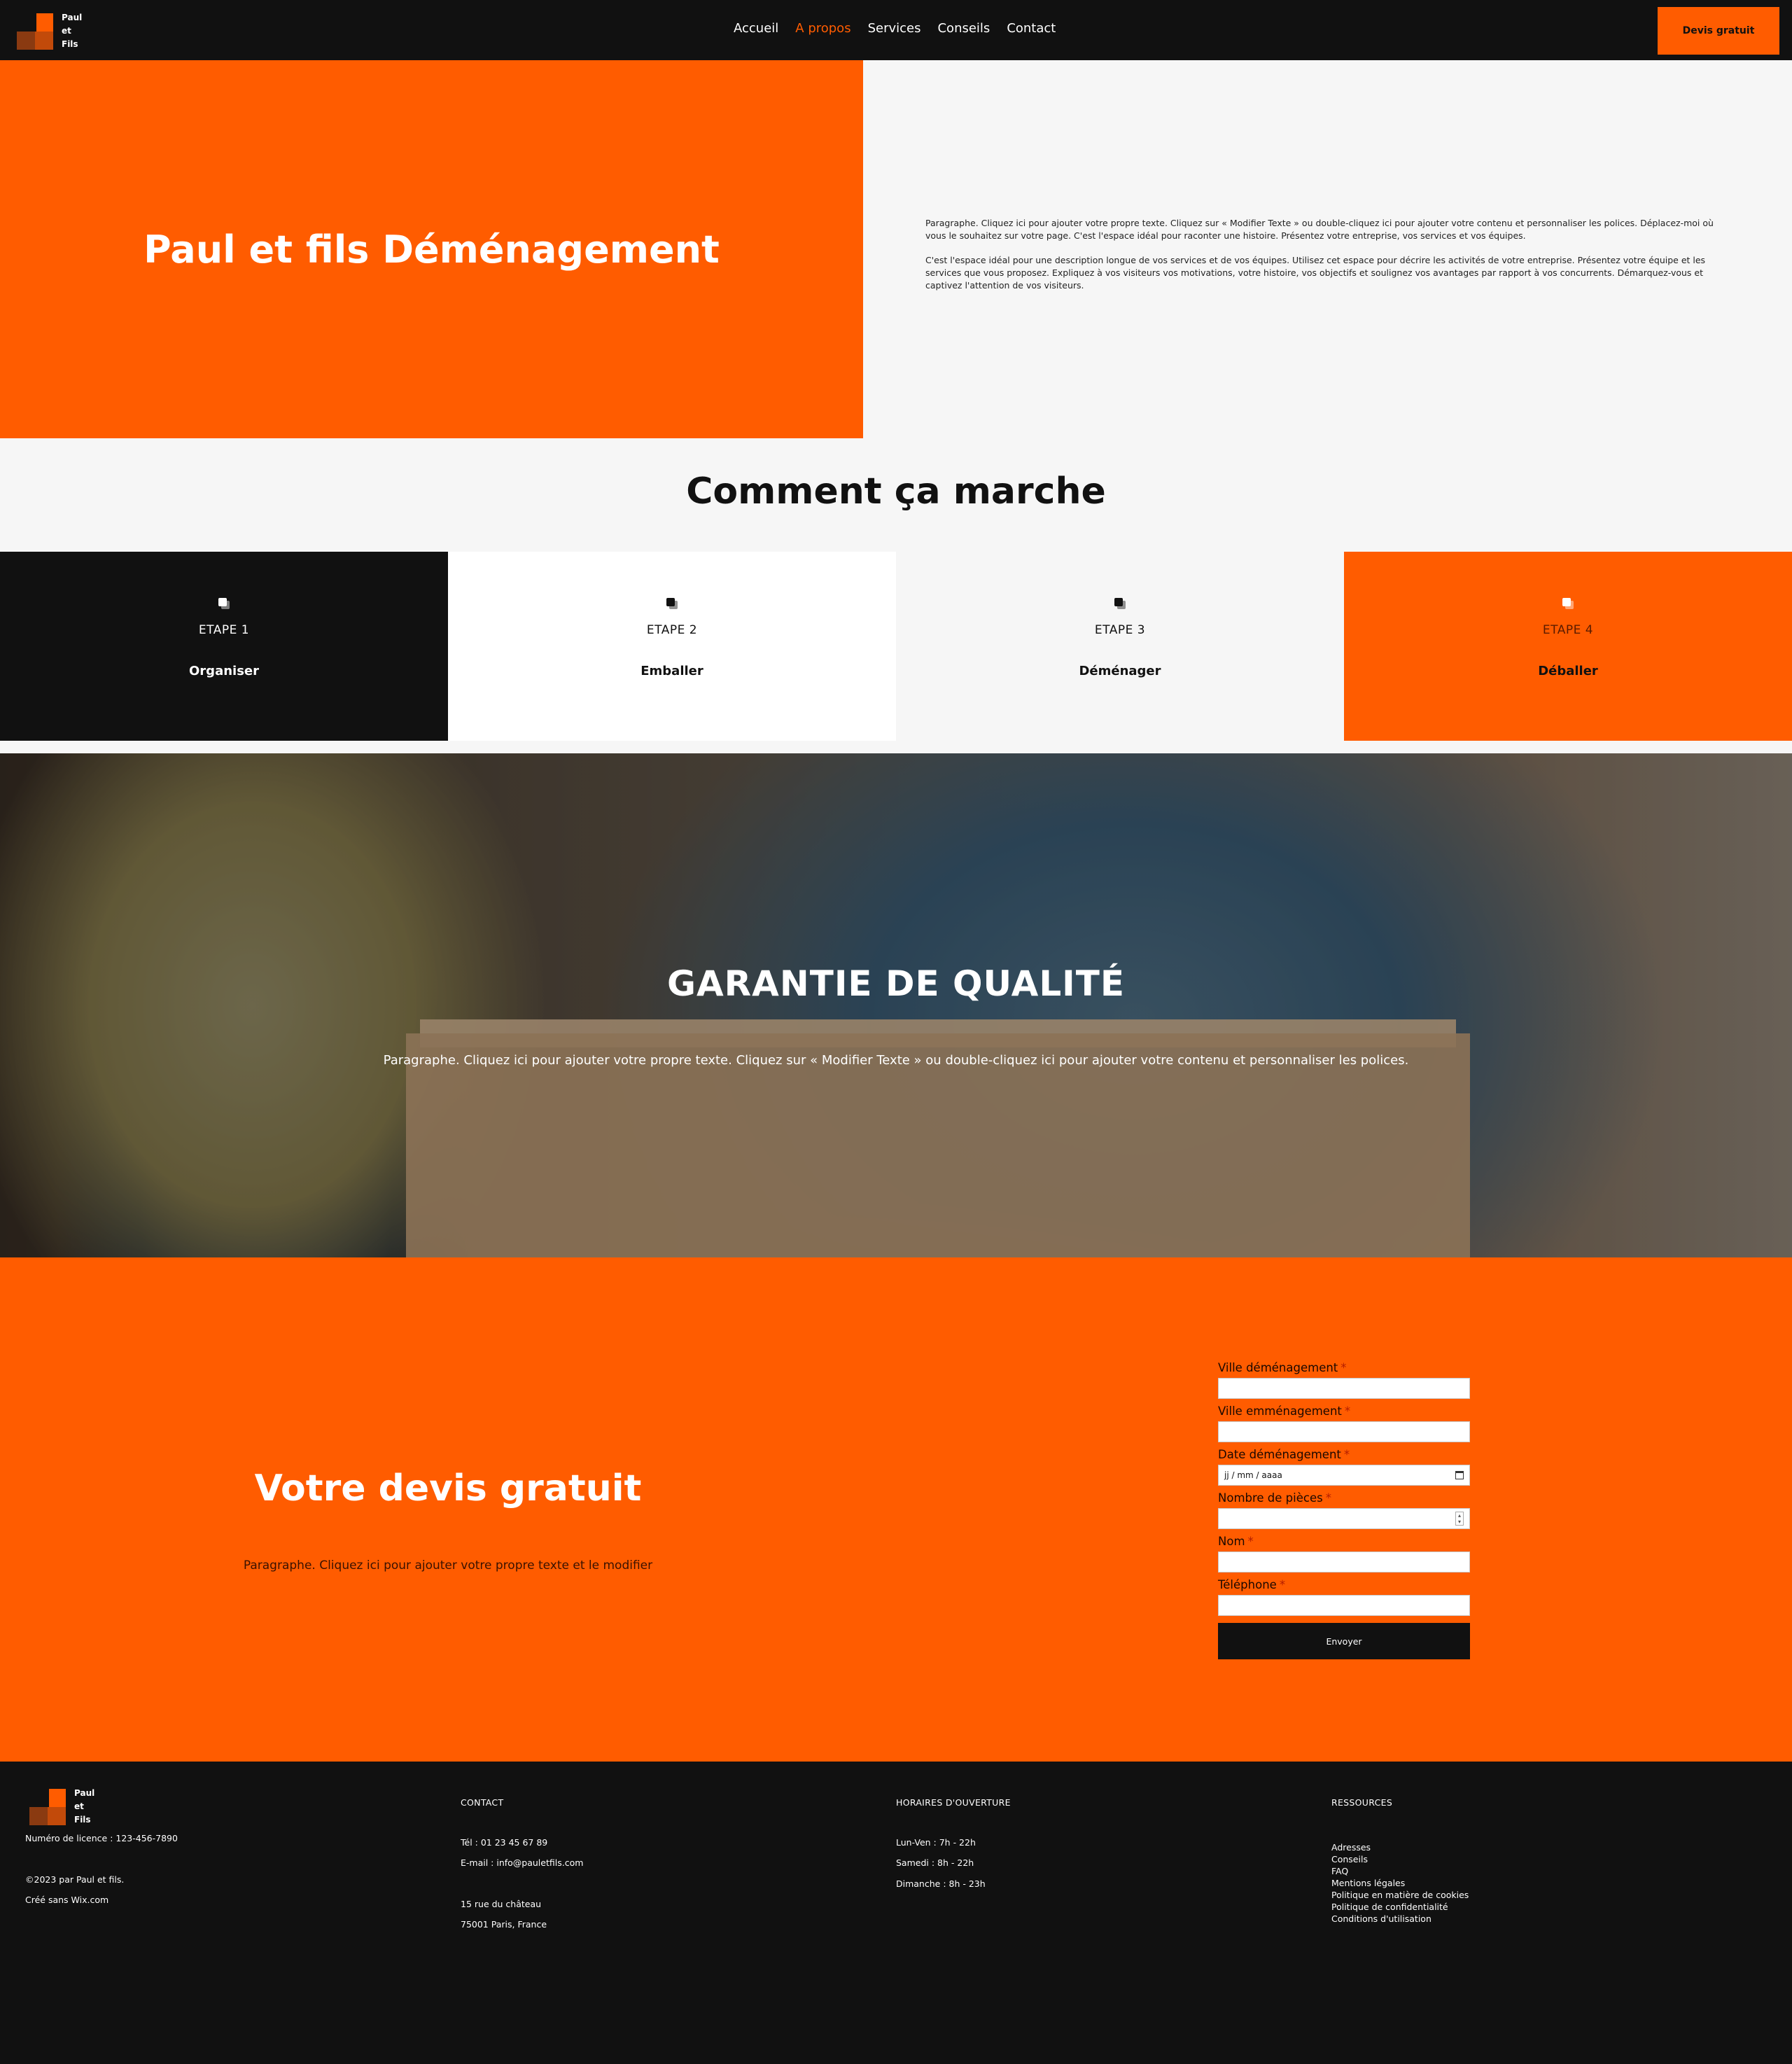  What do you see at coordinates (501, 1904) in the screenshot?
I see `address-line: 15 rue du château` at bounding box center [501, 1904].